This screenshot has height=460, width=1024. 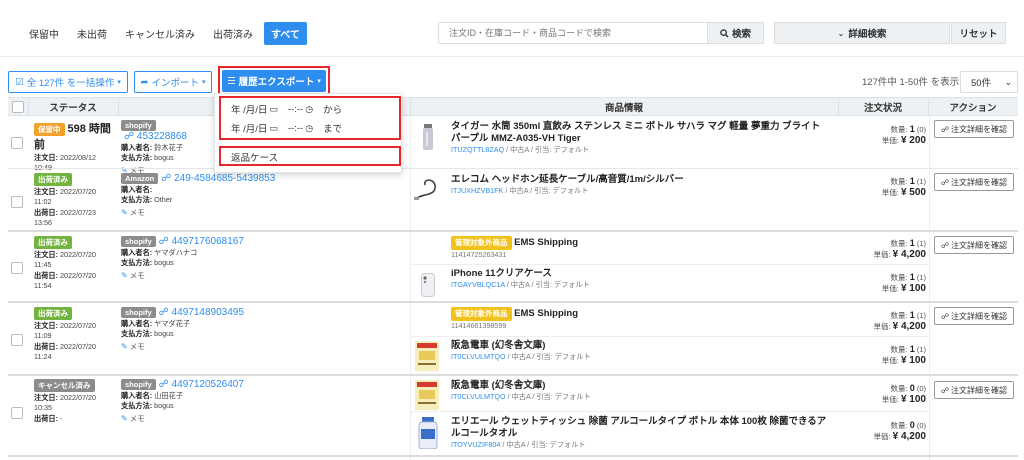 What do you see at coordinates (573, 33) in the screenshot?
I see `search-input` at bounding box center [573, 33].